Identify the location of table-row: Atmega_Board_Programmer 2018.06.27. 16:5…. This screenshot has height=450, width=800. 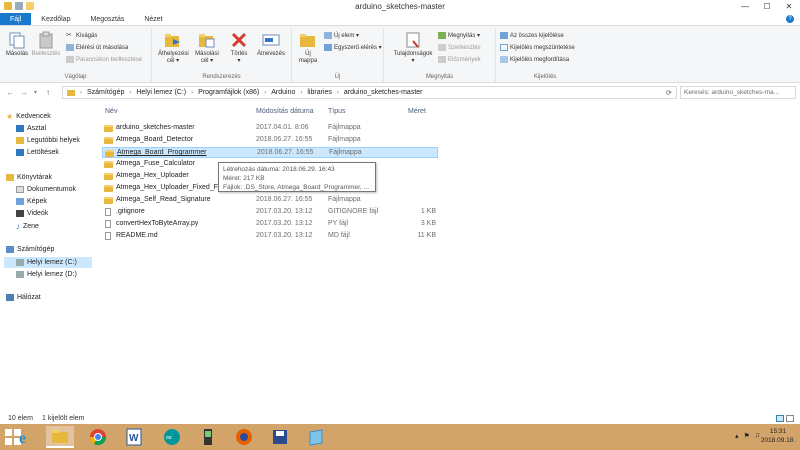
(270, 152).